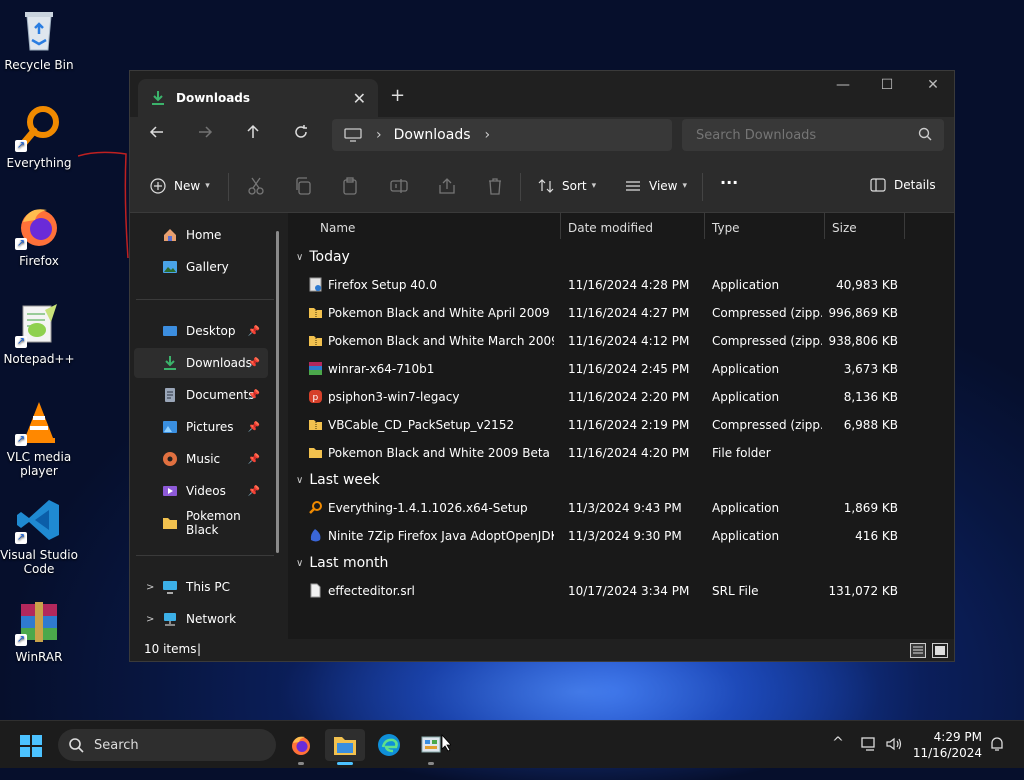 The height and width of the screenshot is (780, 1024). What do you see at coordinates (170, 649) in the screenshot?
I see `item-count: 10 items` at bounding box center [170, 649].